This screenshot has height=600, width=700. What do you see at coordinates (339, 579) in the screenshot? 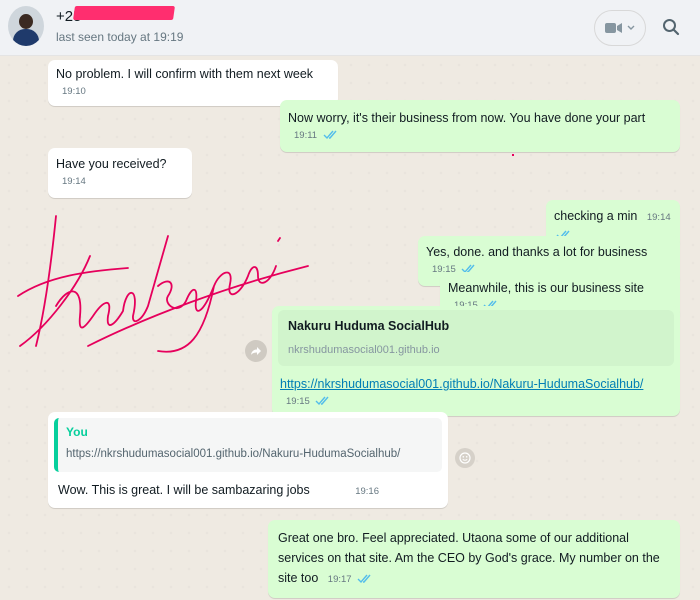
I see `message-time: 19:17` at bounding box center [339, 579].